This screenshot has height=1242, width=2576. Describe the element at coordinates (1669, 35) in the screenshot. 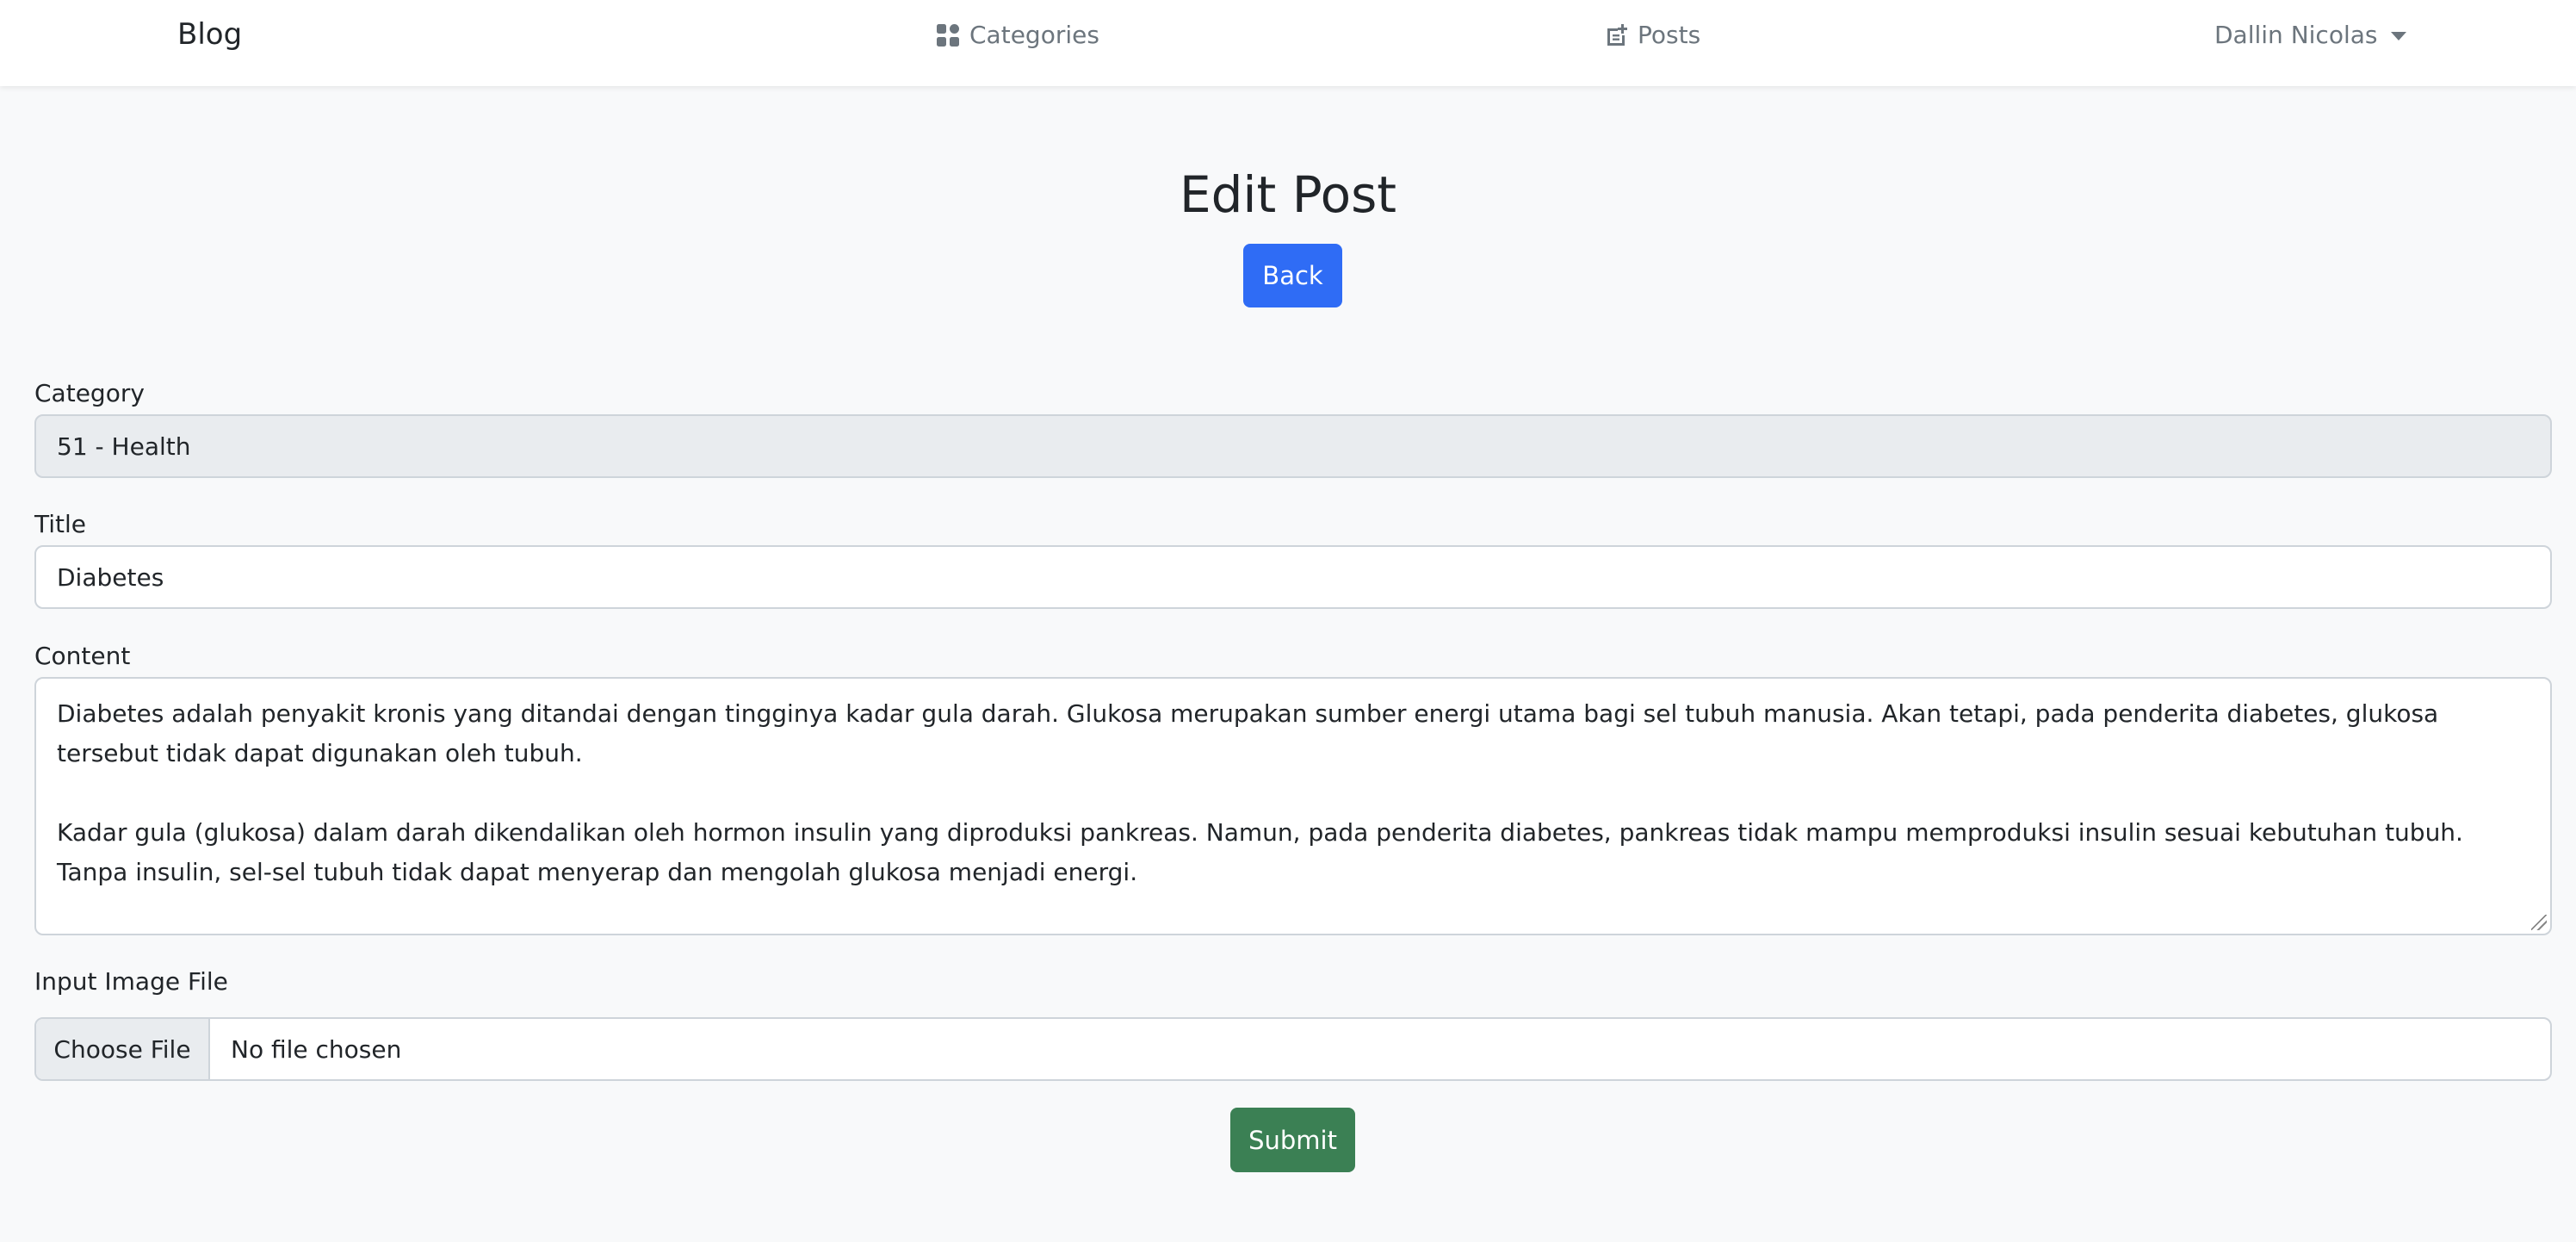

I see `nav-posts-label: Posts` at that location.